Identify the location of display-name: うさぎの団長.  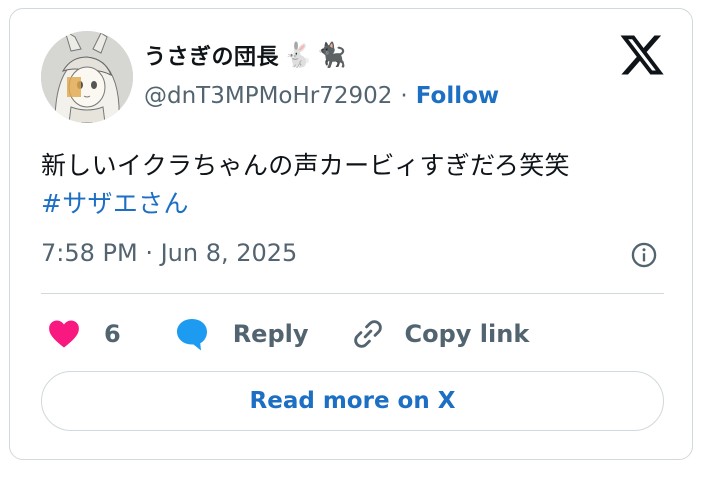
(211, 55).